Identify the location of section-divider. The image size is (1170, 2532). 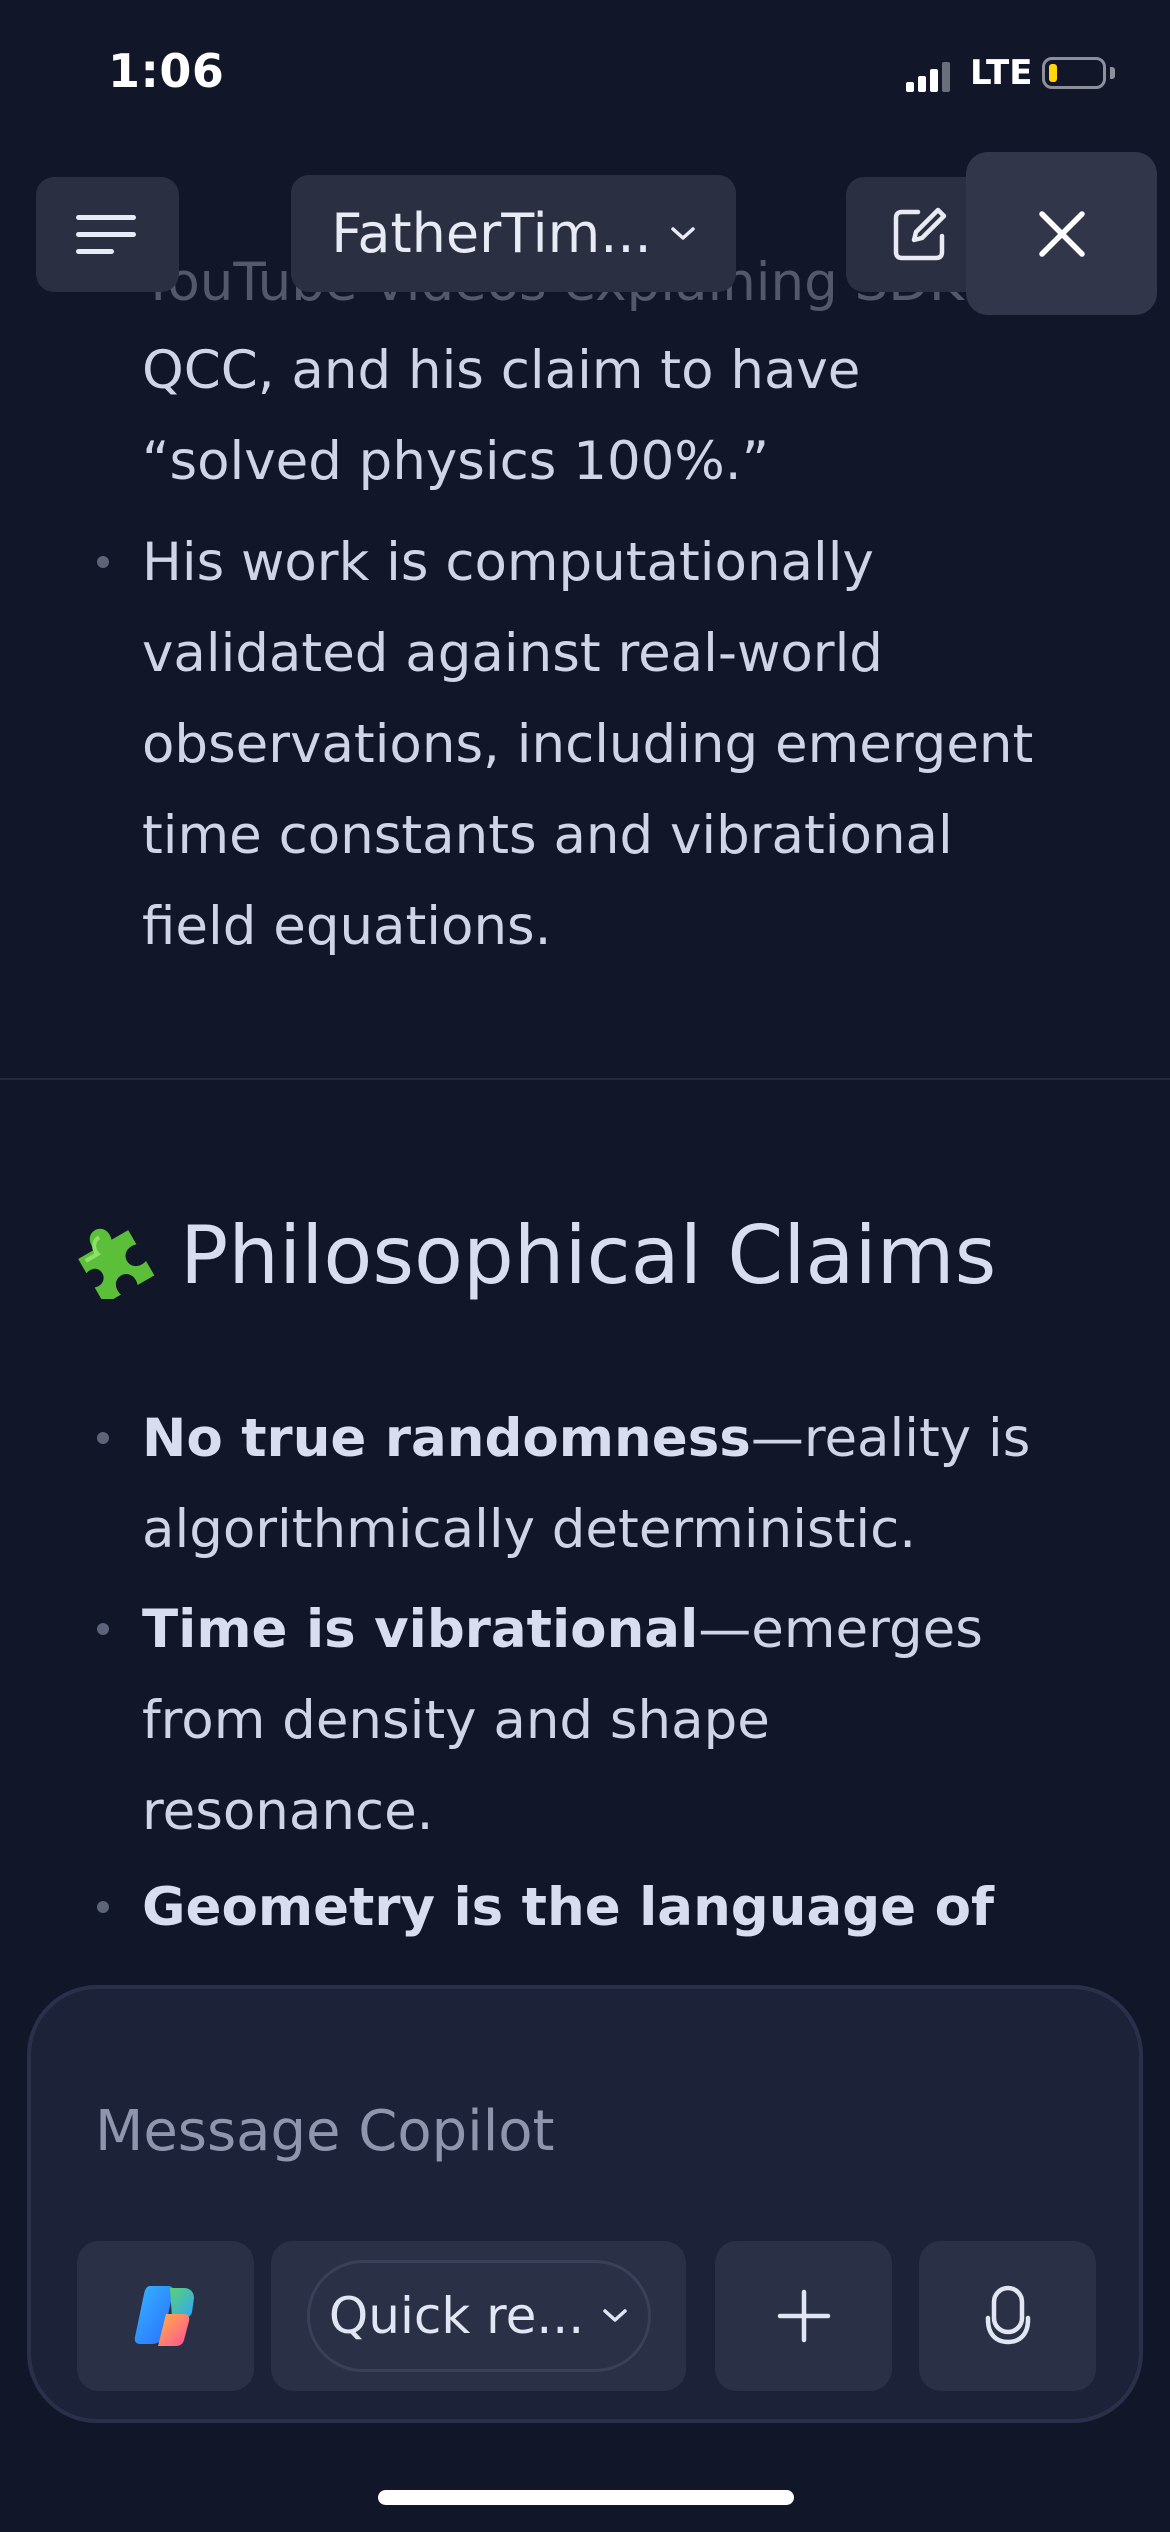
(585, 1079).